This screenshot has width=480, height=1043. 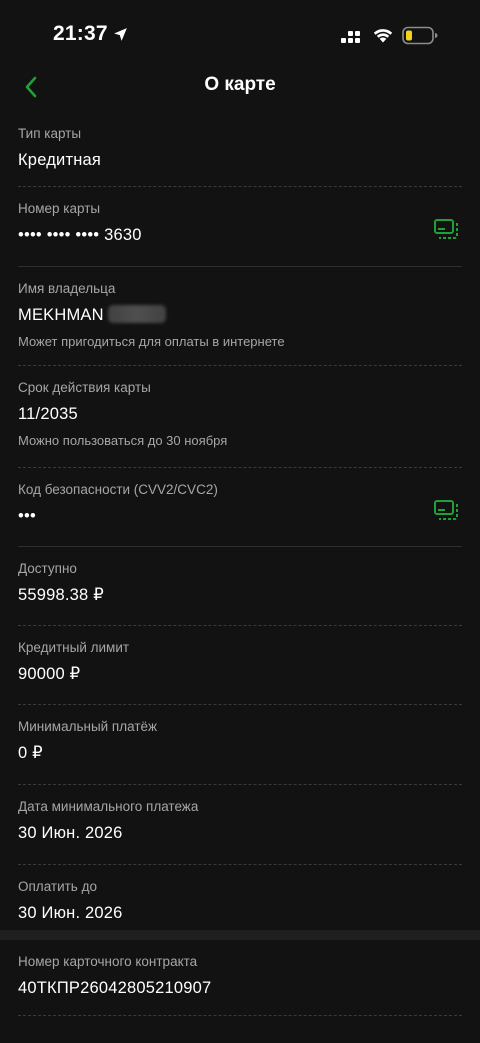 What do you see at coordinates (240, 149) in the screenshot?
I see `row-card-type: Тип карты Кредитная` at bounding box center [240, 149].